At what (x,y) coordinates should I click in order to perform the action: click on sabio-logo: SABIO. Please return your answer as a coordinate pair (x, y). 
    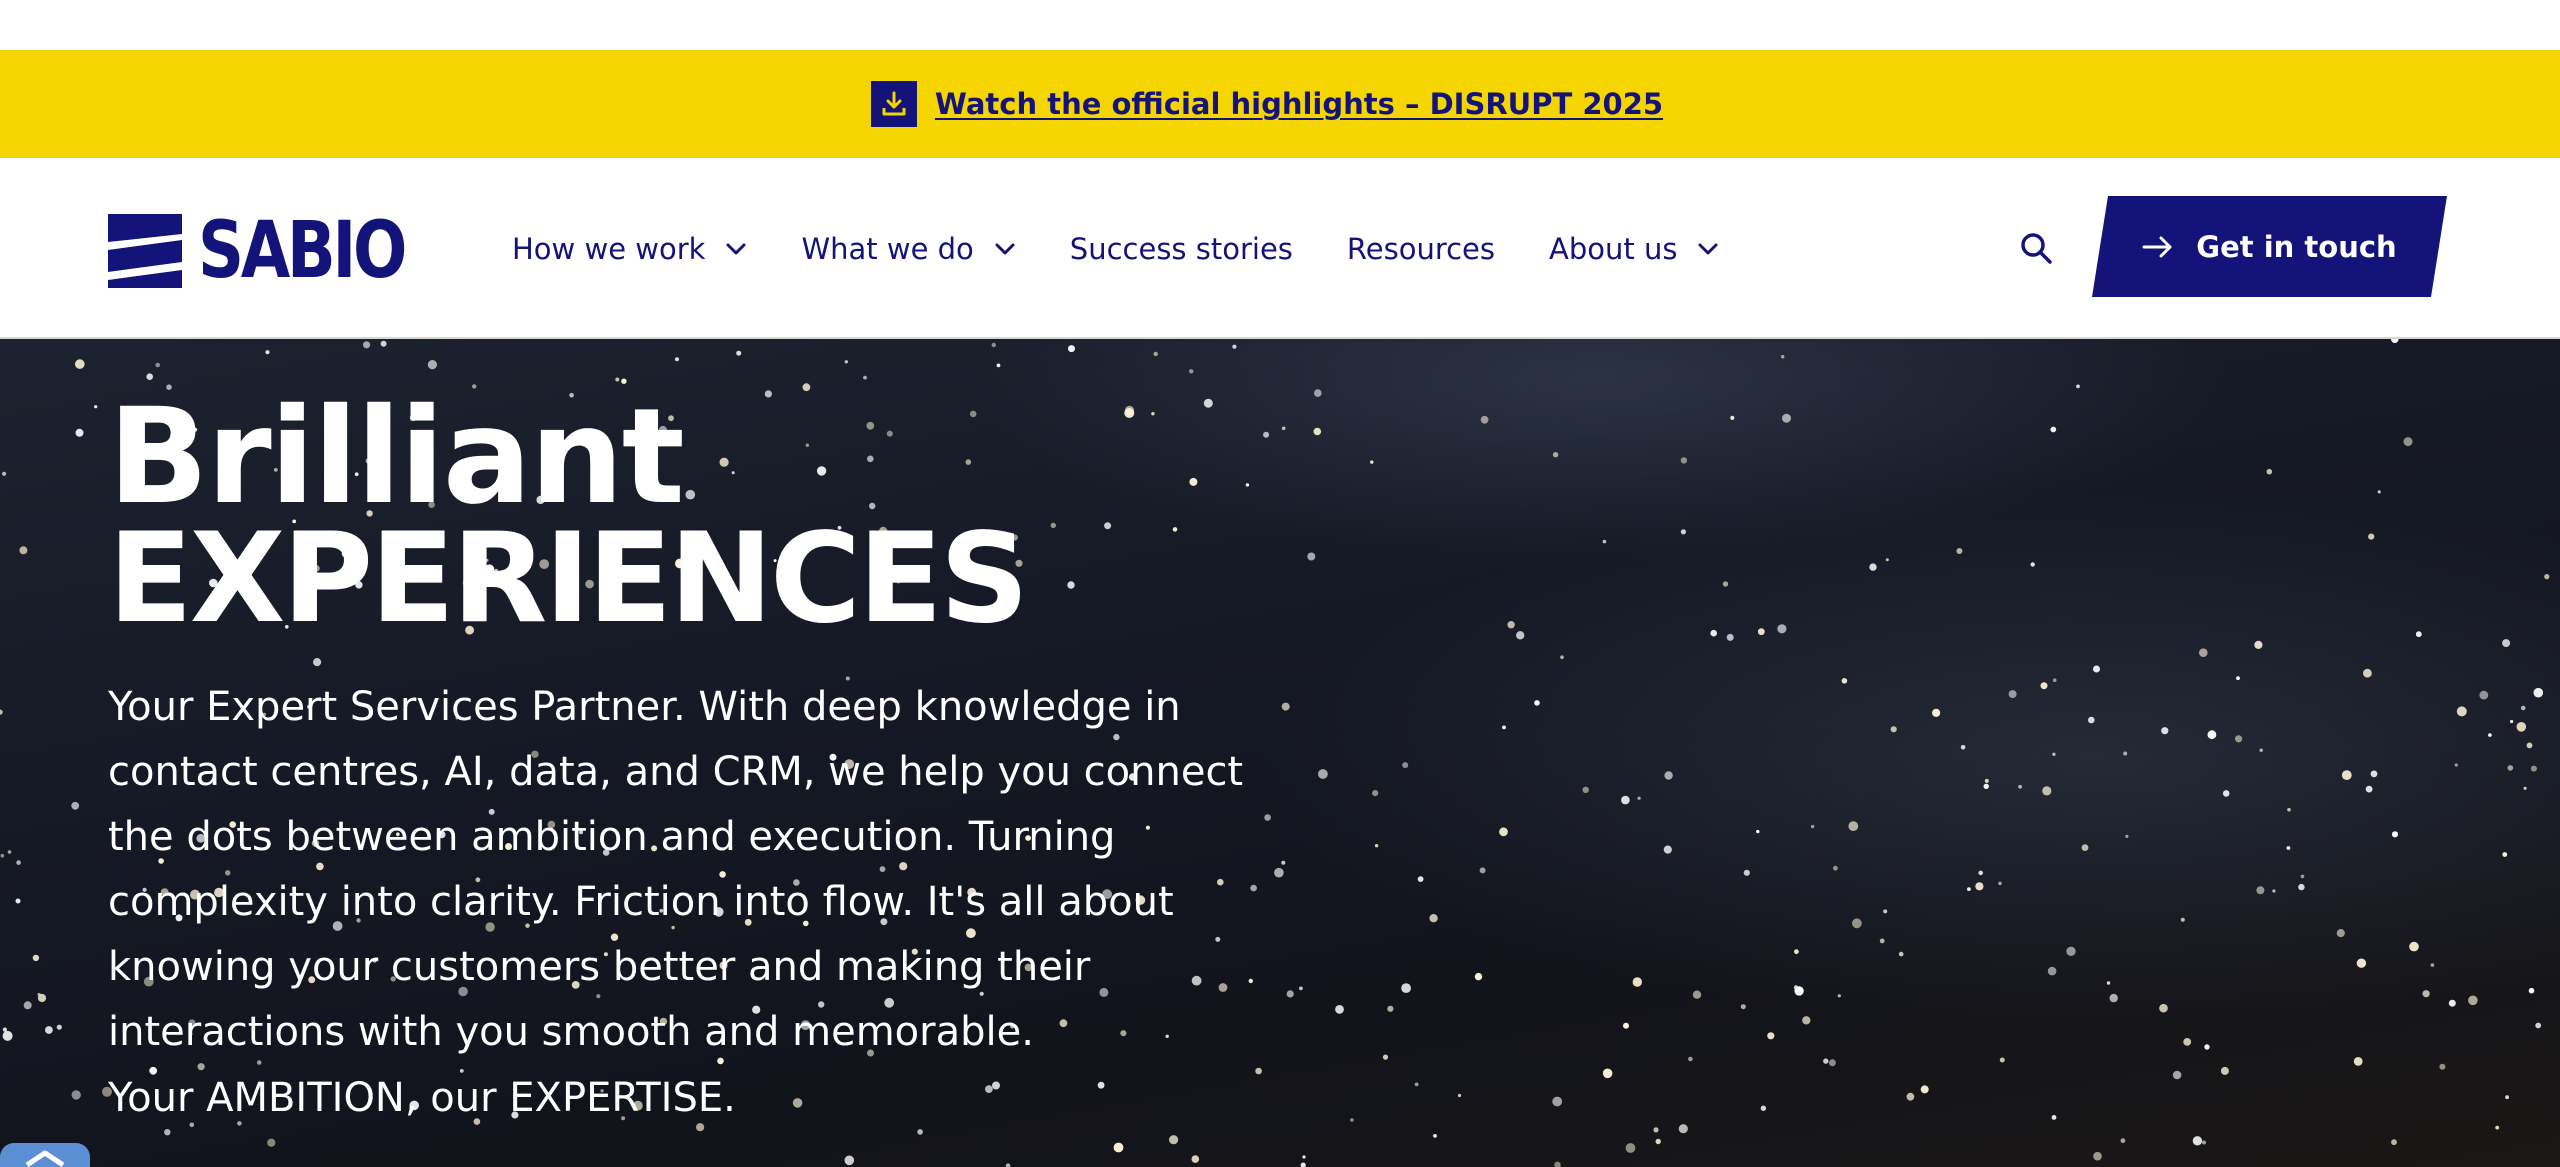
    Looking at the image, I should click on (278, 251).